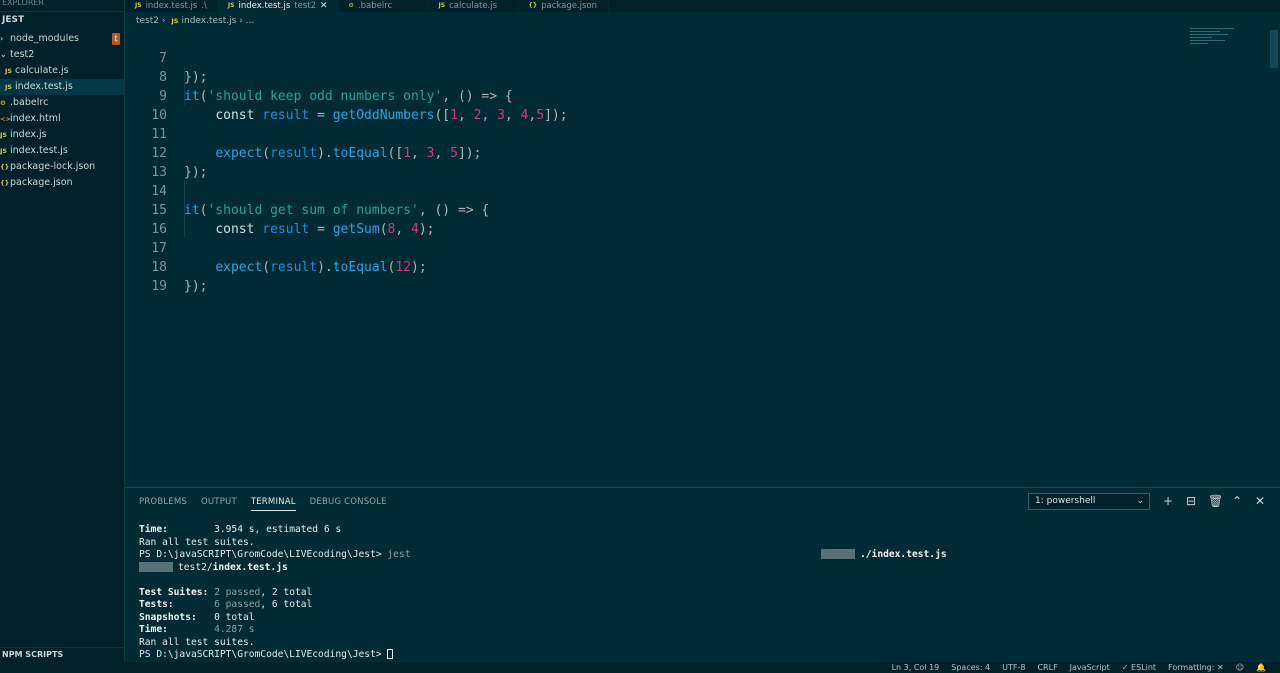 Image resolution: width=1280 pixels, height=673 pixels. Describe the element at coordinates (166, 57) in the screenshot. I see `code-line: 7 });` at that location.